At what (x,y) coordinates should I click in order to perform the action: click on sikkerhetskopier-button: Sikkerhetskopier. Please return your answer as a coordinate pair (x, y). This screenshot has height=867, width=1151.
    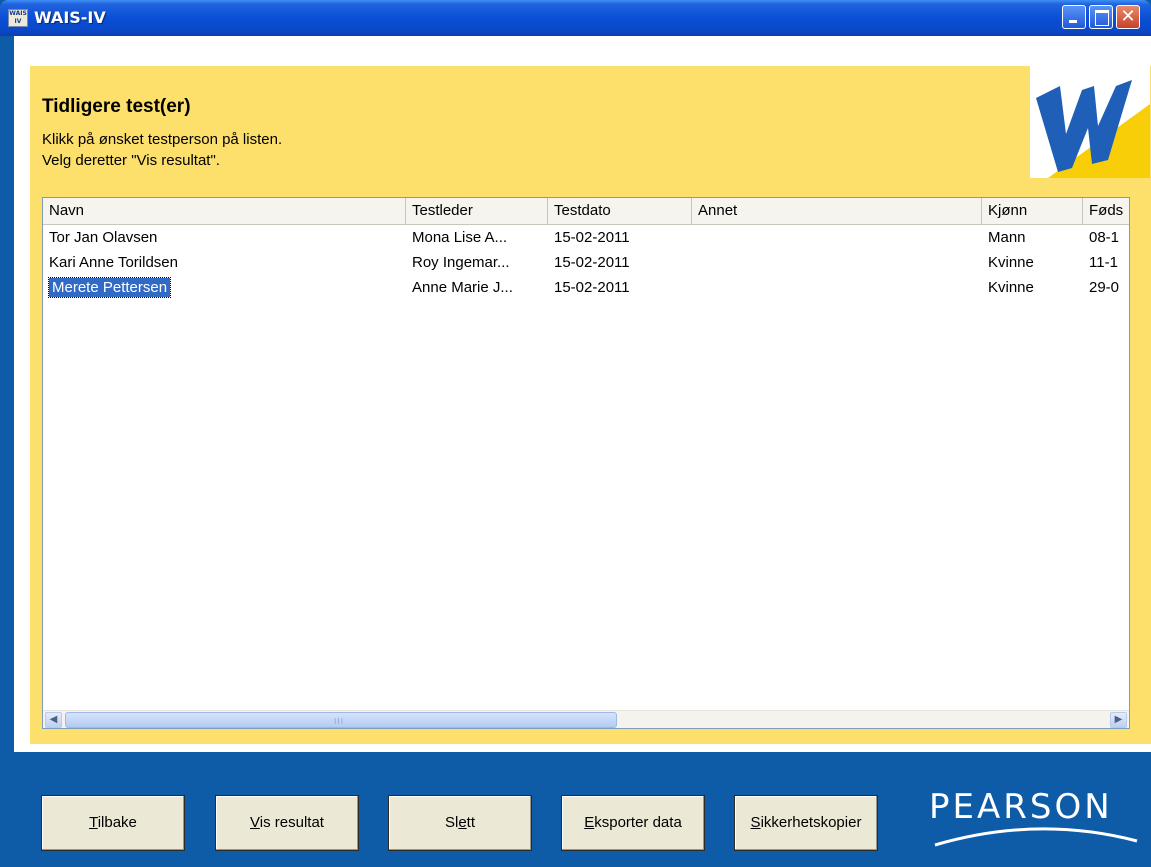
    Looking at the image, I should click on (806, 823).